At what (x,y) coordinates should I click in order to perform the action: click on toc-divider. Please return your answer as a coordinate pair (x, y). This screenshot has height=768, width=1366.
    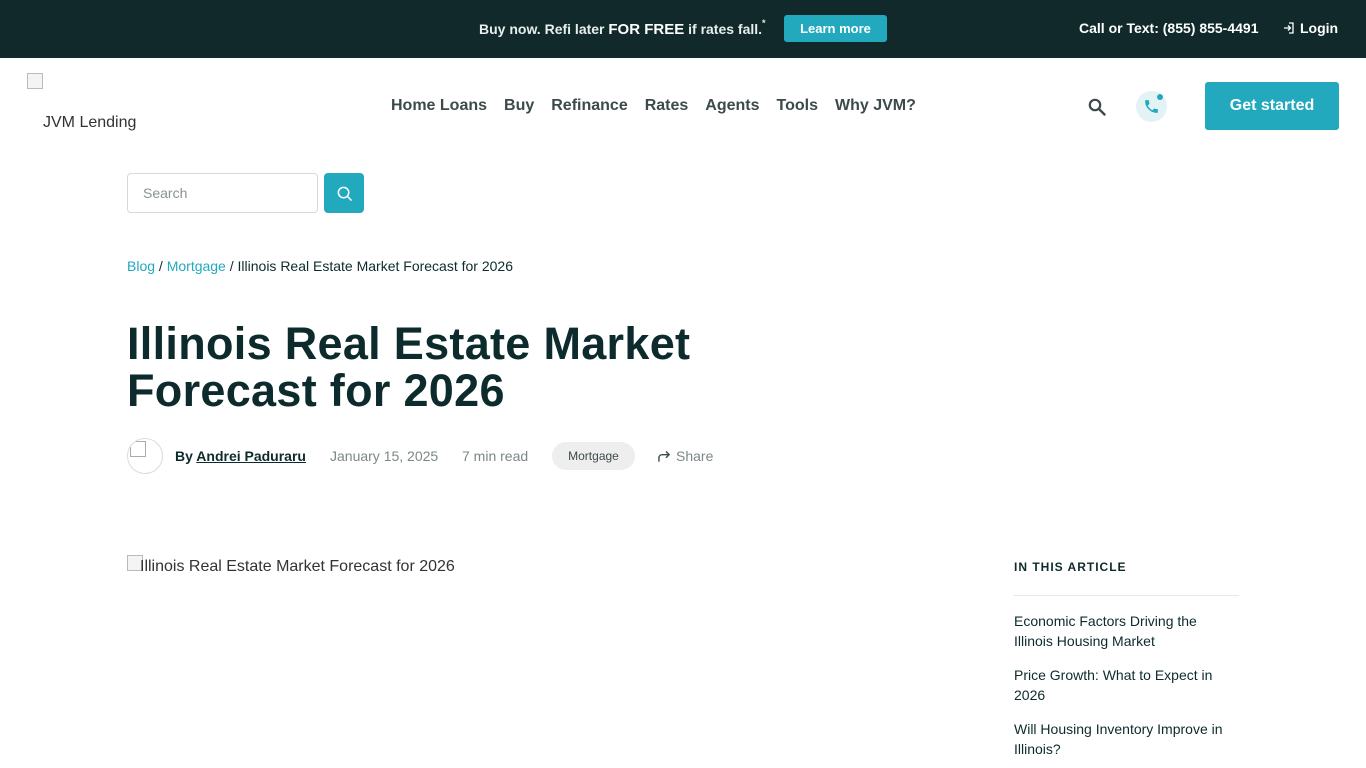
    Looking at the image, I should click on (1126, 595).